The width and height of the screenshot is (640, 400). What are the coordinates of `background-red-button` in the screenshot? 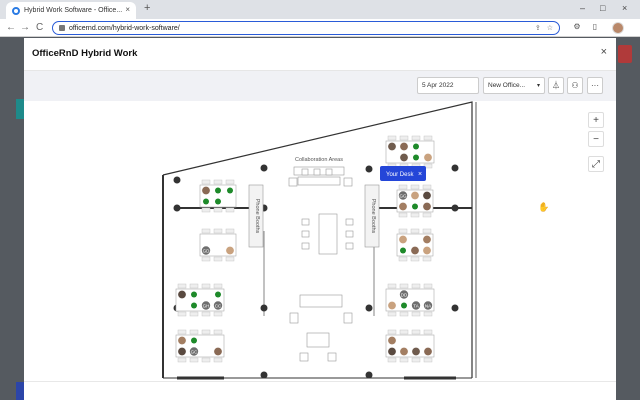 It's located at (625, 54).